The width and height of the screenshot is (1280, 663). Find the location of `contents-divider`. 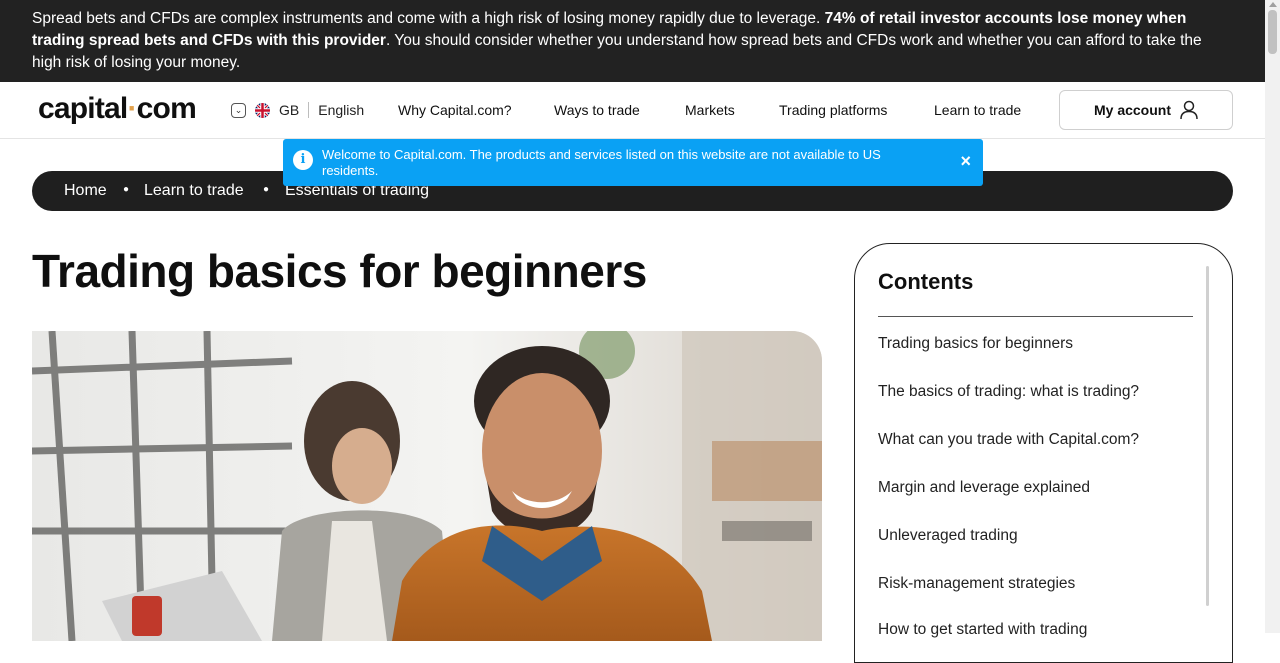

contents-divider is located at coordinates (1035, 316).